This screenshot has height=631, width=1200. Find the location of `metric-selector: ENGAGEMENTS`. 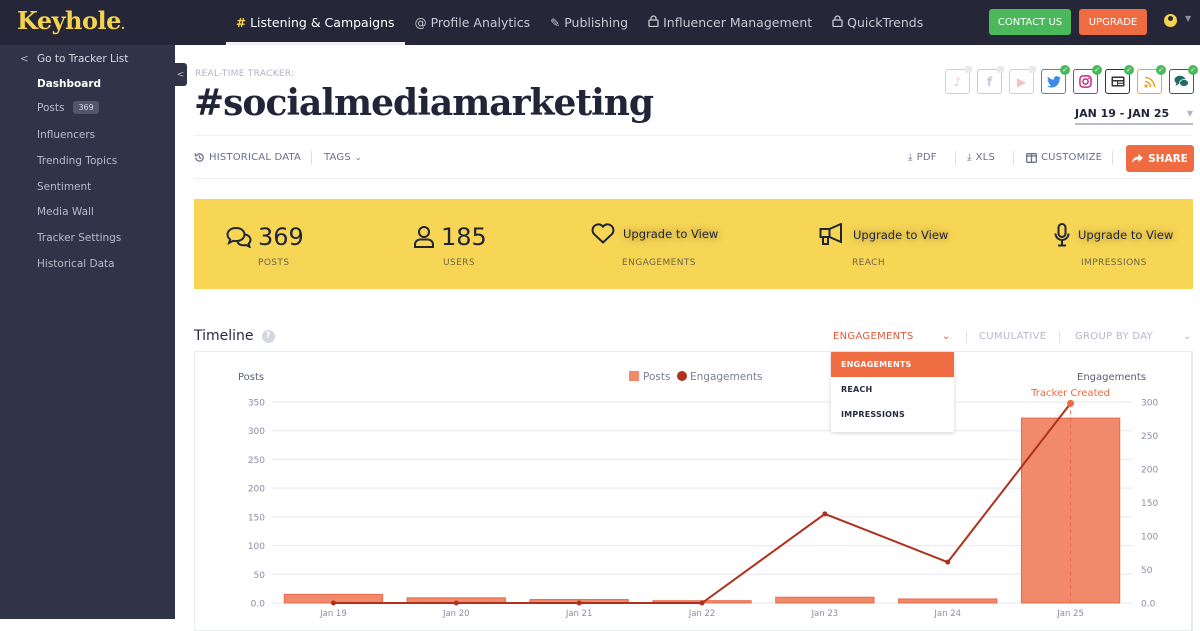

metric-selector: ENGAGEMENTS is located at coordinates (873, 336).